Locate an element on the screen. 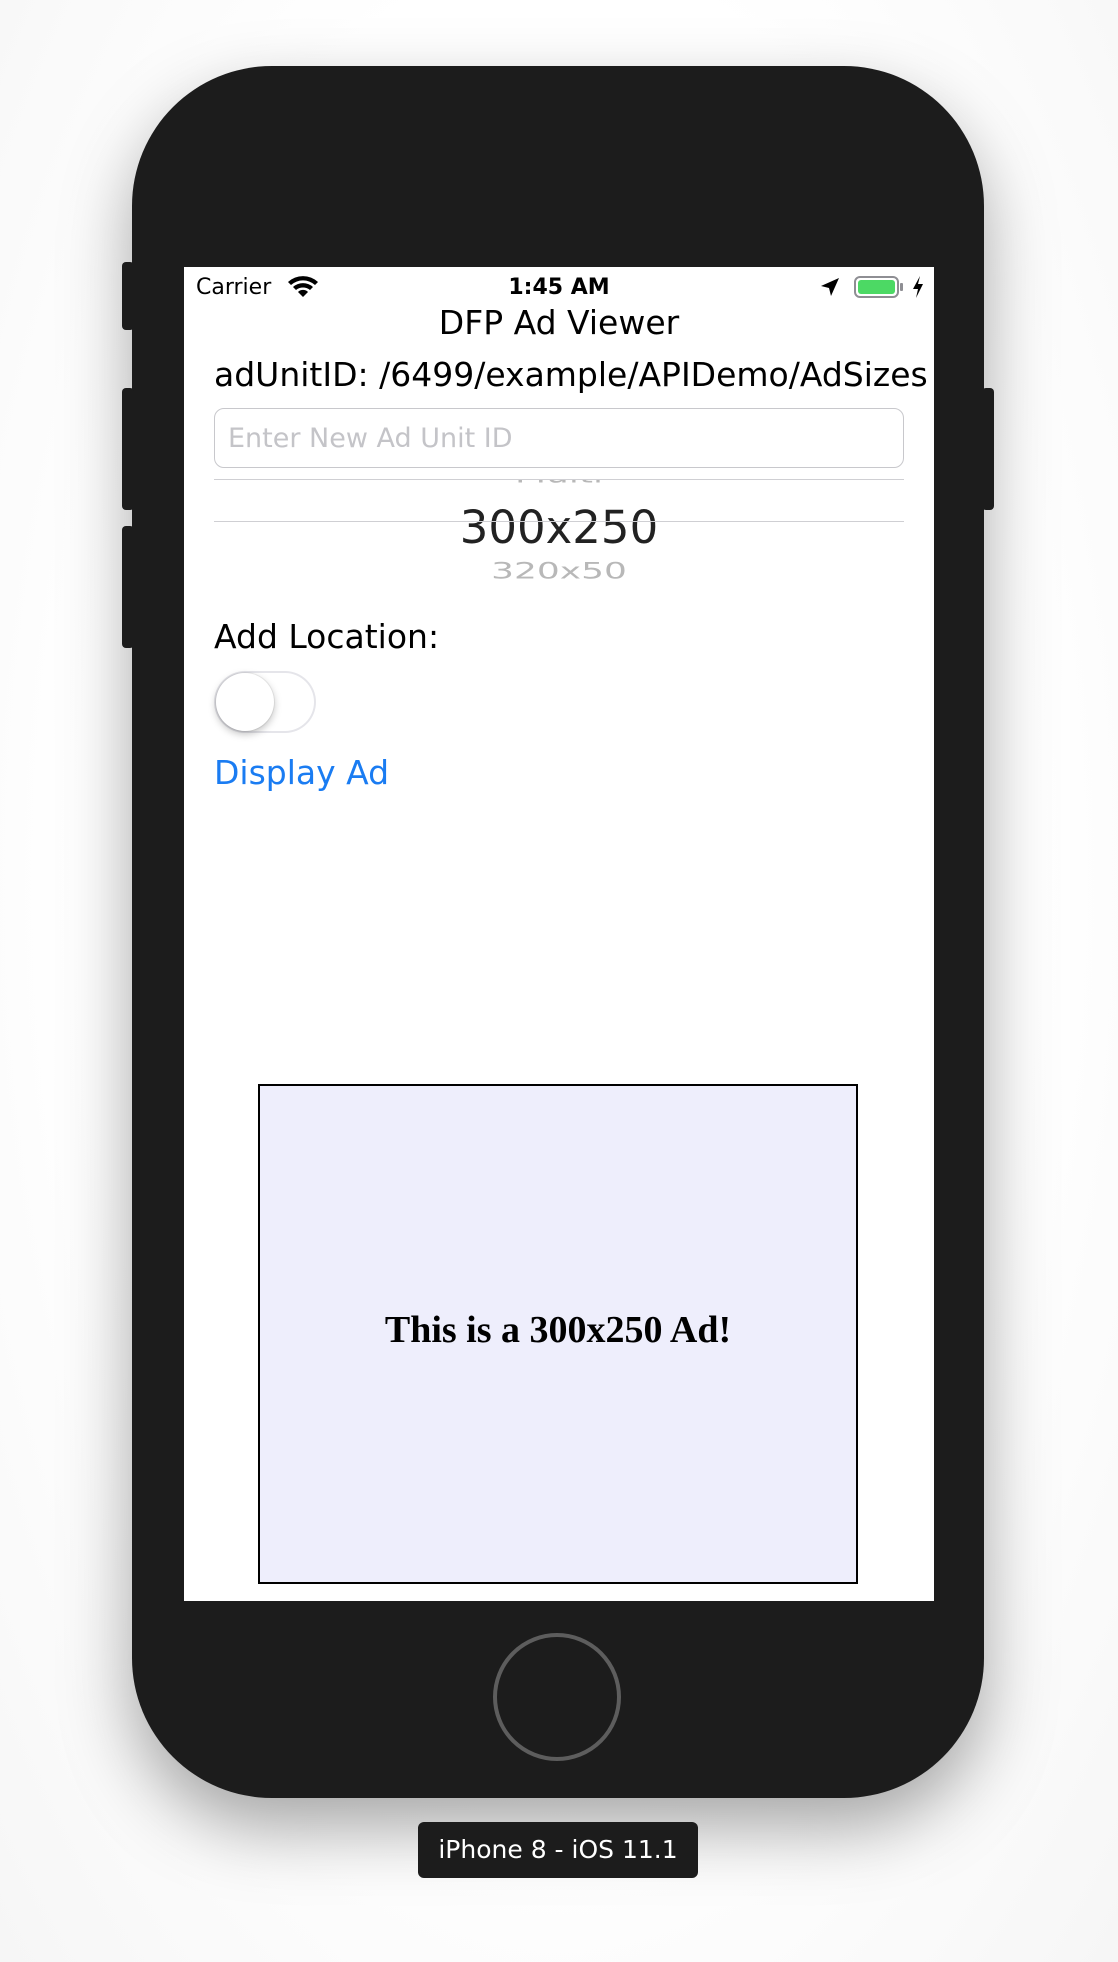 The height and width of the screenshot is (1962, 1118). picker-divider-top is located at coordinates (559, 479).